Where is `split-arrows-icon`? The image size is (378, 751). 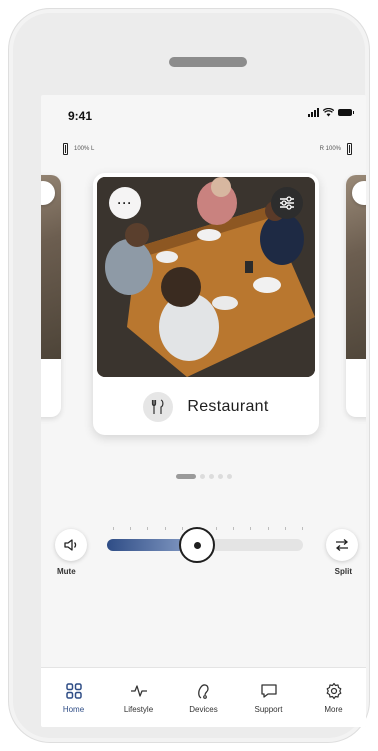
split-arrows-icon is located at coordinates (342, 545).